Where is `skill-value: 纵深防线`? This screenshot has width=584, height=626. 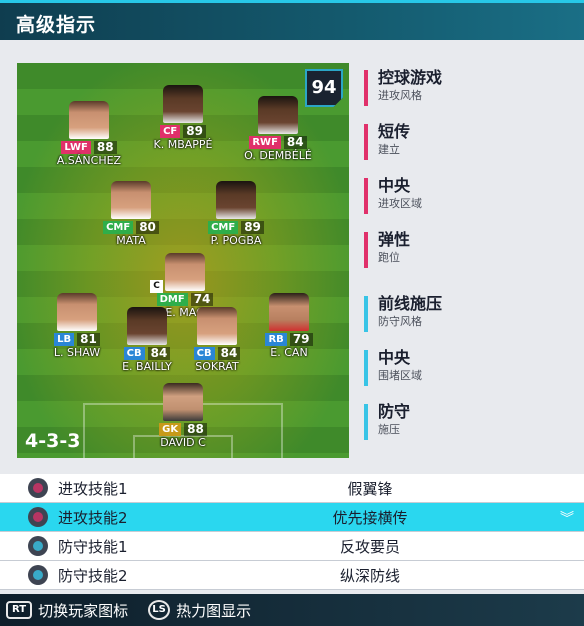 skill-value: 纵深防线 is located at coordinates (369, 575).